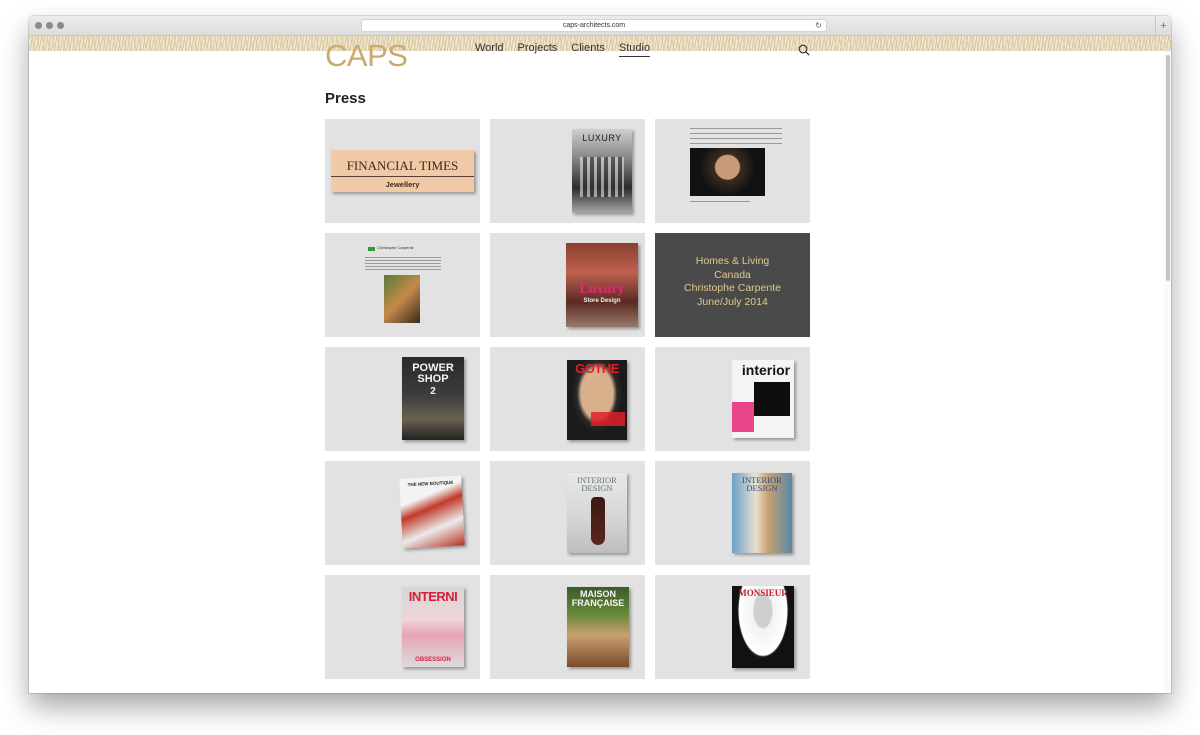 The image size is (1200, 735). I want to click on nav-item-studio: Studio, so click(634, 49).